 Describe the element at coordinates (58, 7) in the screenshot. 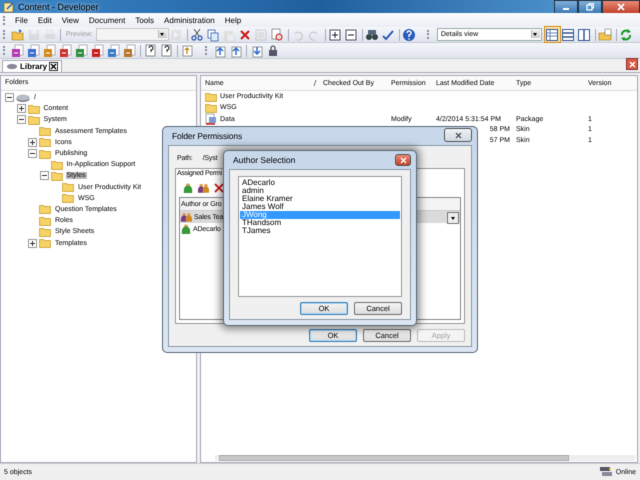

I see `window-title: Content - Developer` at that location.